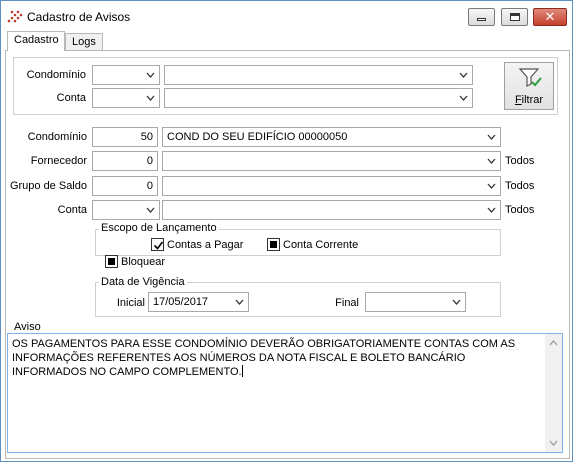 Image resolution: width=573 pixels, height=462 pixels. I want to click on close-button: ✕, so click(550, 17).